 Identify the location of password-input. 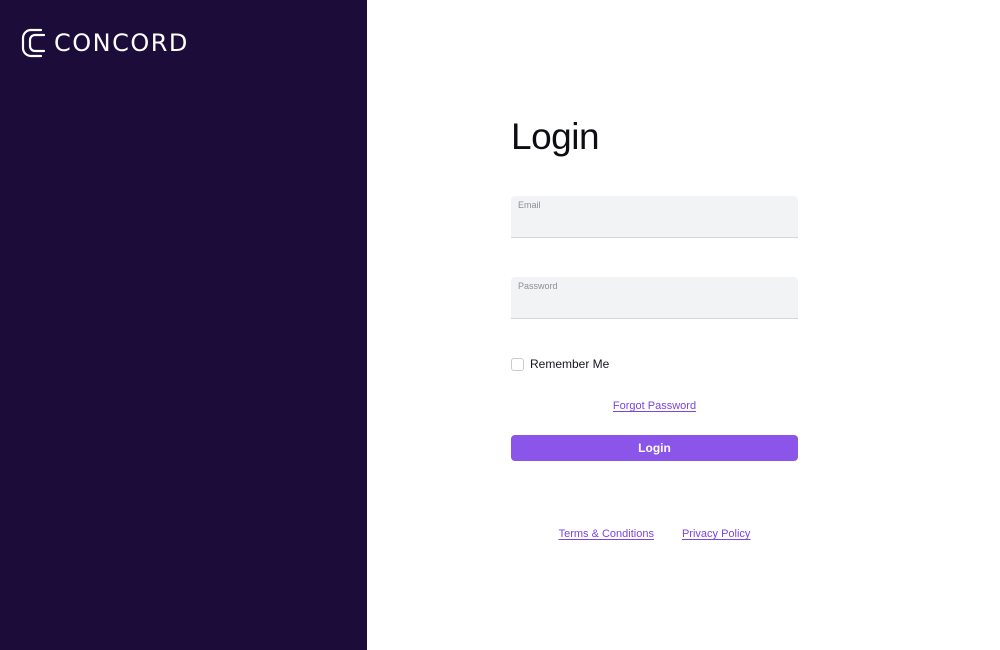
(654, 305).